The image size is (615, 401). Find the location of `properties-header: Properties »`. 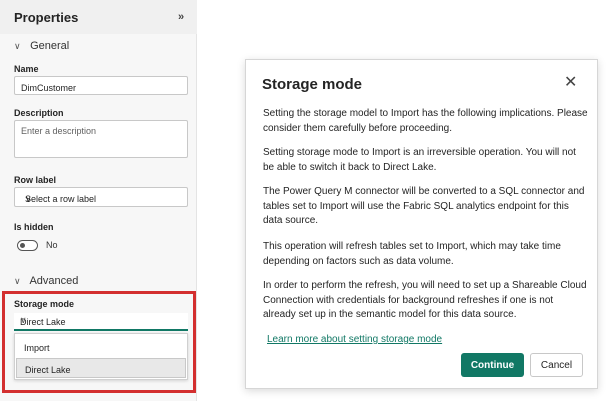

properties-header: Properties » is located at coordinates (98, 17).